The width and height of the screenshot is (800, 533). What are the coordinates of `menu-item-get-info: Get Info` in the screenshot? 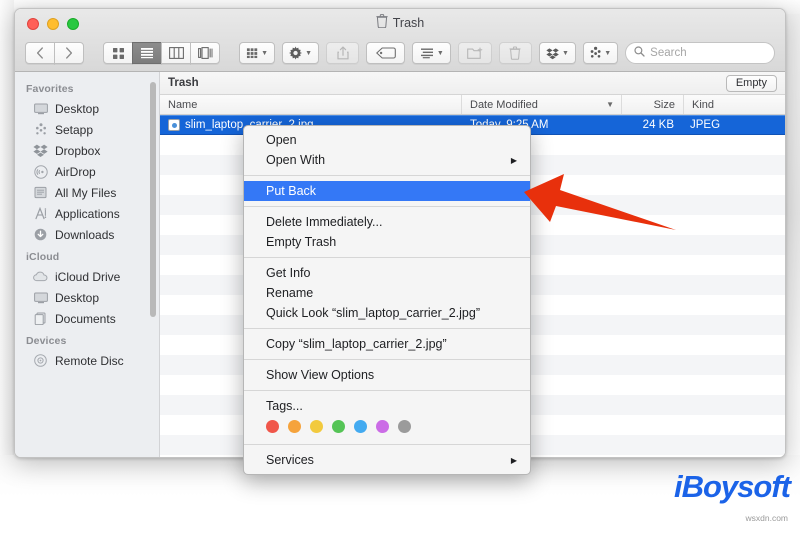 It's located at (387, 273).